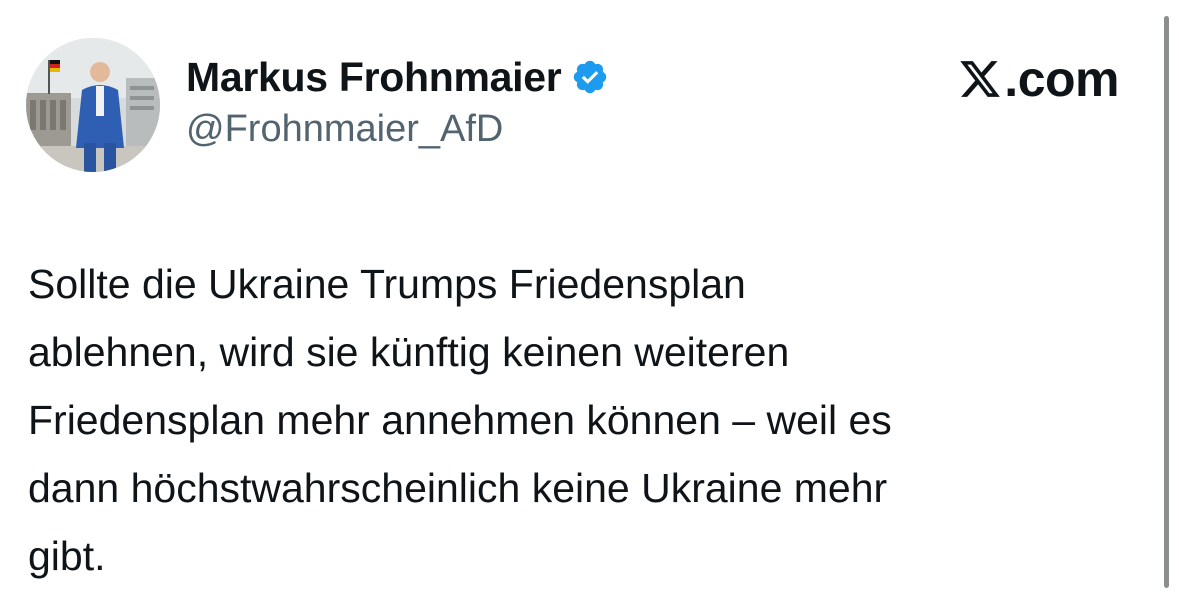 Image resolution: width=1179 pixels, height=616 pixels. Describe the element at coordinates (590, 77) in the screenshot. I see `verified-badge-icon` at that location.